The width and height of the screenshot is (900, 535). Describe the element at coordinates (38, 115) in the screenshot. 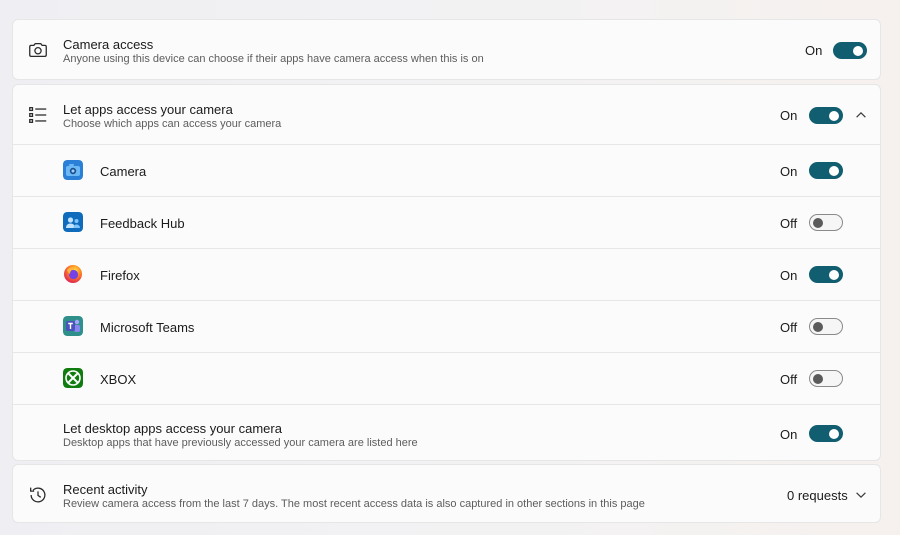

I see `list-icon` at that location.